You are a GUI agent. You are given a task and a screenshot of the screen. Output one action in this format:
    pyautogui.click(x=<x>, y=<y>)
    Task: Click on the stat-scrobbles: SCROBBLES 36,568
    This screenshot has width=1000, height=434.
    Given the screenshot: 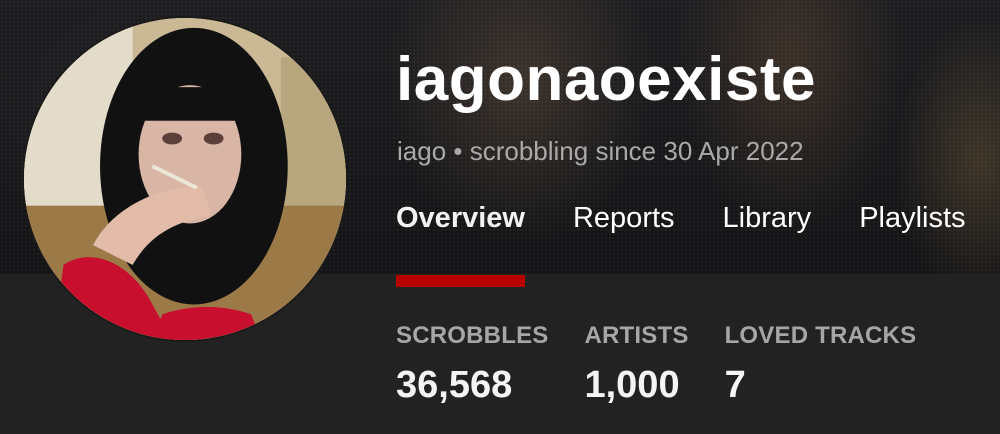 What is the action you would take?
    pyautogui.click(x=472, y=364)
    